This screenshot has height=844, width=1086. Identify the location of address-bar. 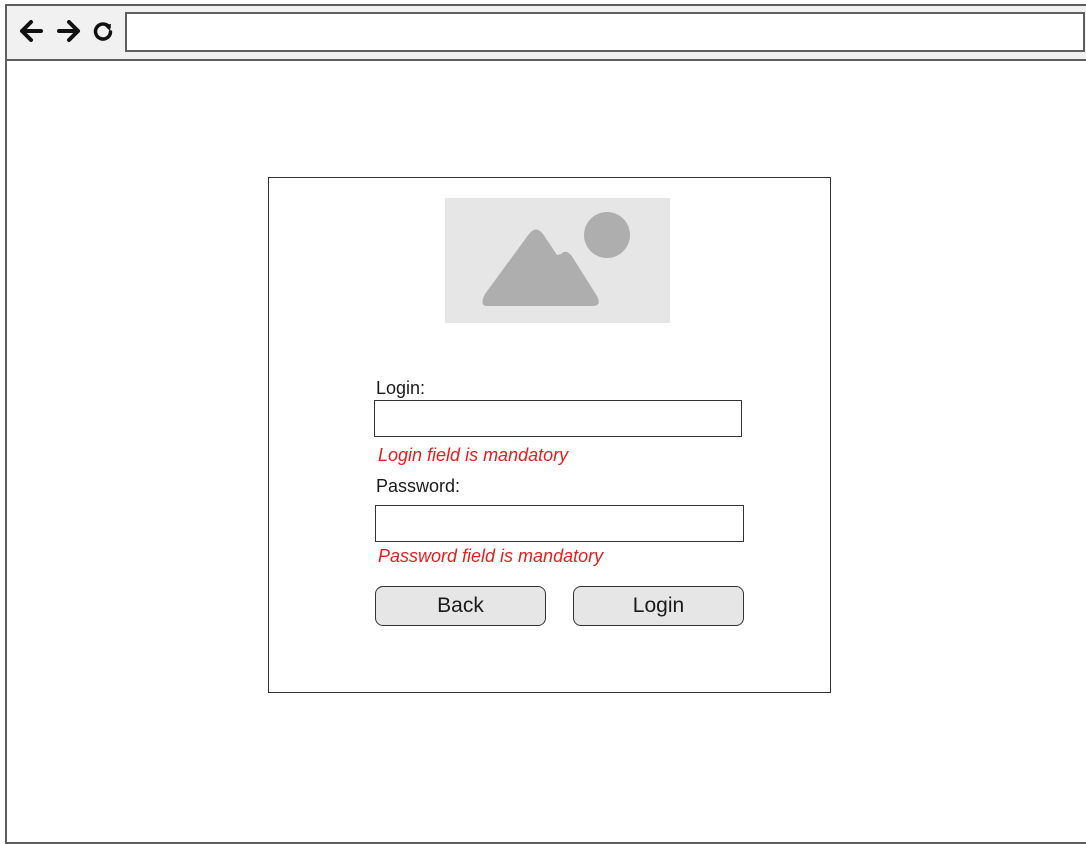
(605, 32).